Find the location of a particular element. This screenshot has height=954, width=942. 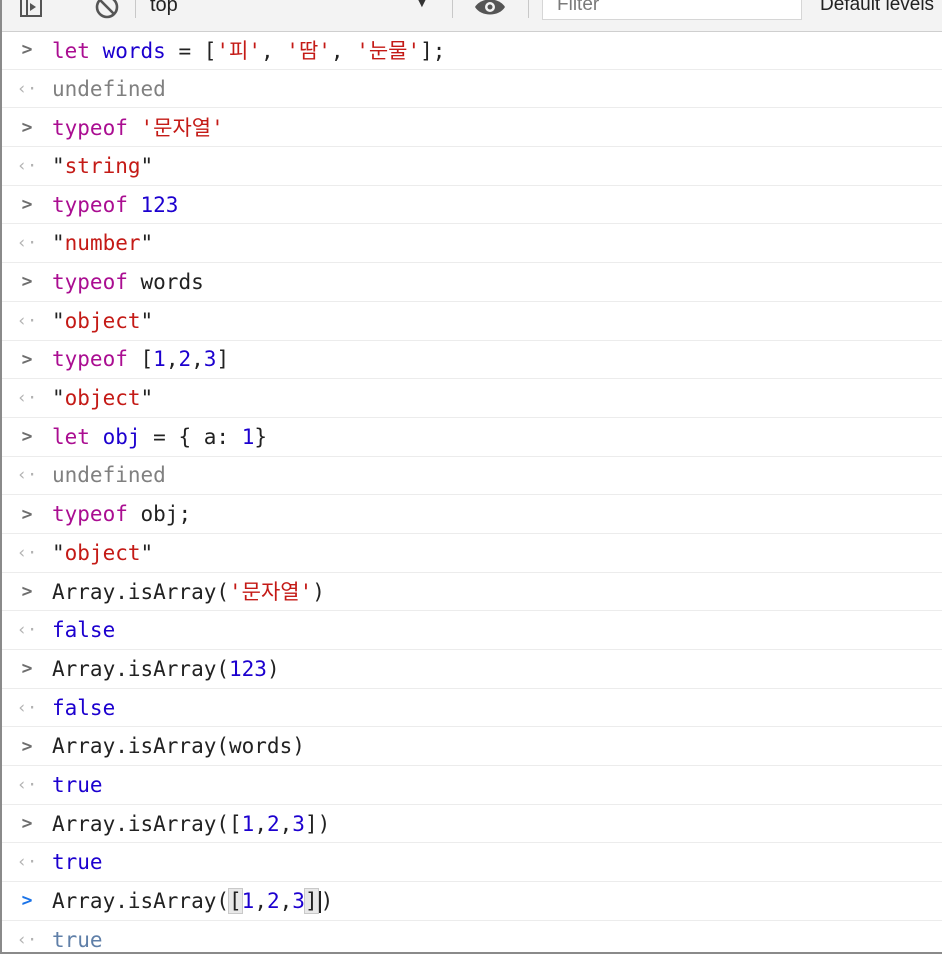

console-prompt-row: > Array.isArray([1,2,3]) is located at coordinates (472, 901).